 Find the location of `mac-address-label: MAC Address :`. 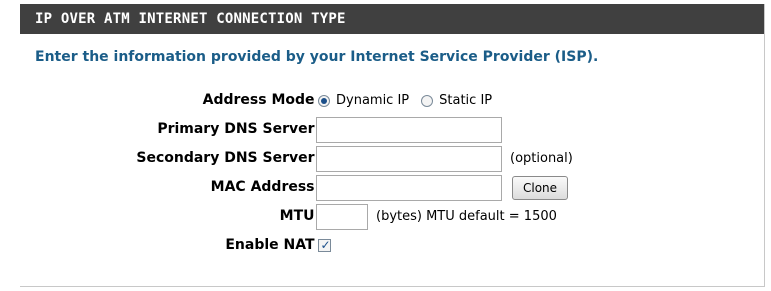

mac-address-label: MAC Address : is located at coordinates (267, 187).